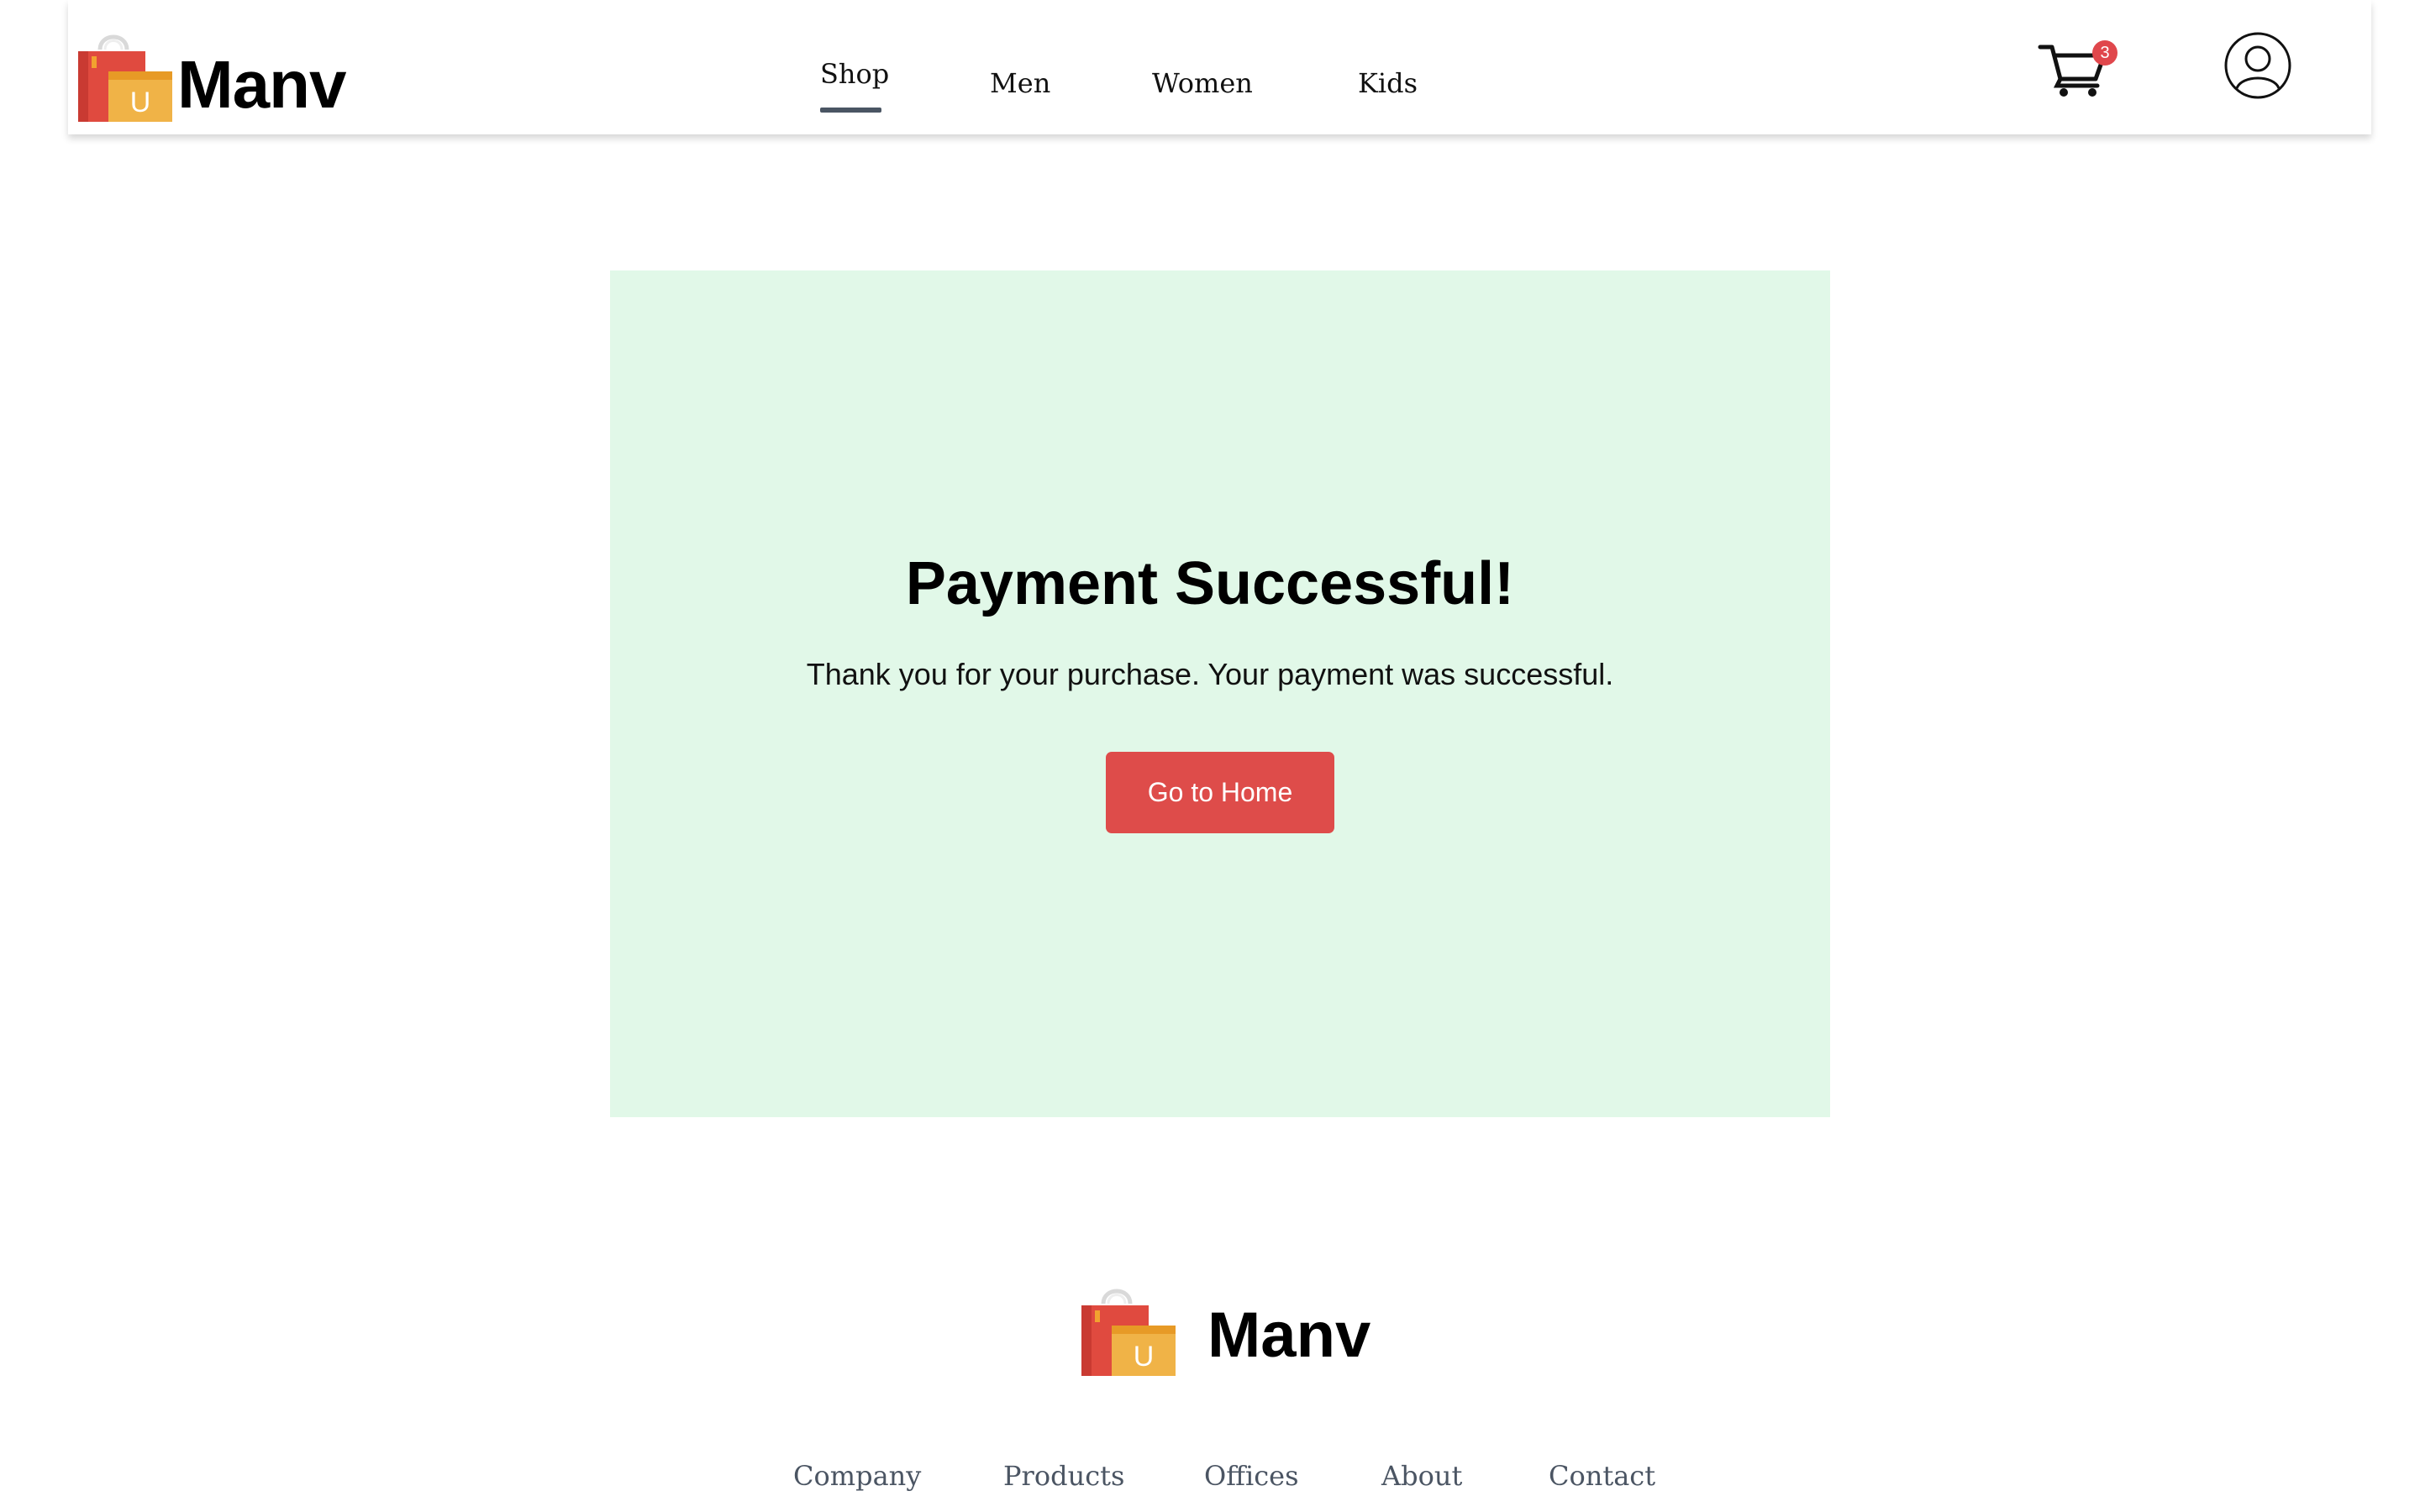 The height and width of the screenshot is (1512, 2420). What do you see at coordinates (1421, 1476) in the screenshot?
I see `footer-link-about: About` at bounding box center [1421, 1476].